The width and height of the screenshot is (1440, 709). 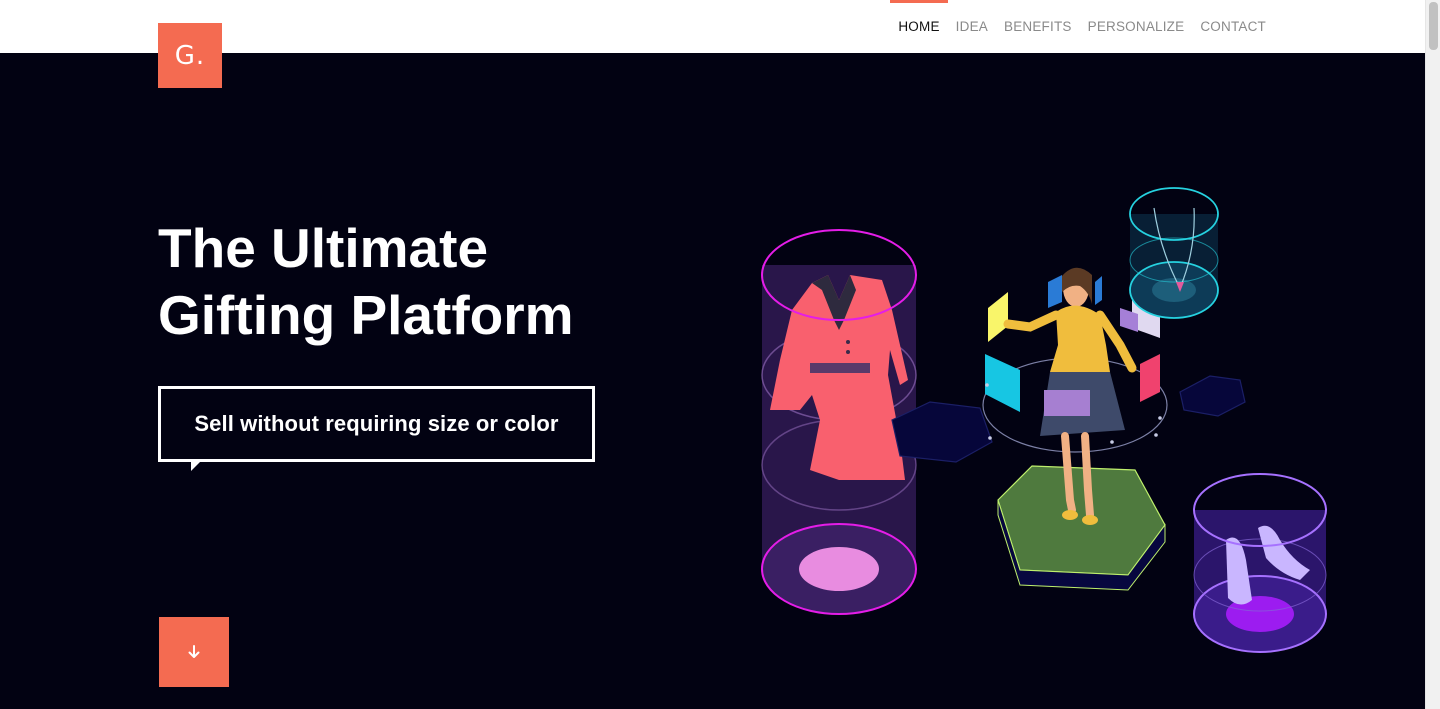 I want to click on main-nav: HOME IDEA BENEFITS PERSONALIZE CONTACT, so click(x=1074, y=26).